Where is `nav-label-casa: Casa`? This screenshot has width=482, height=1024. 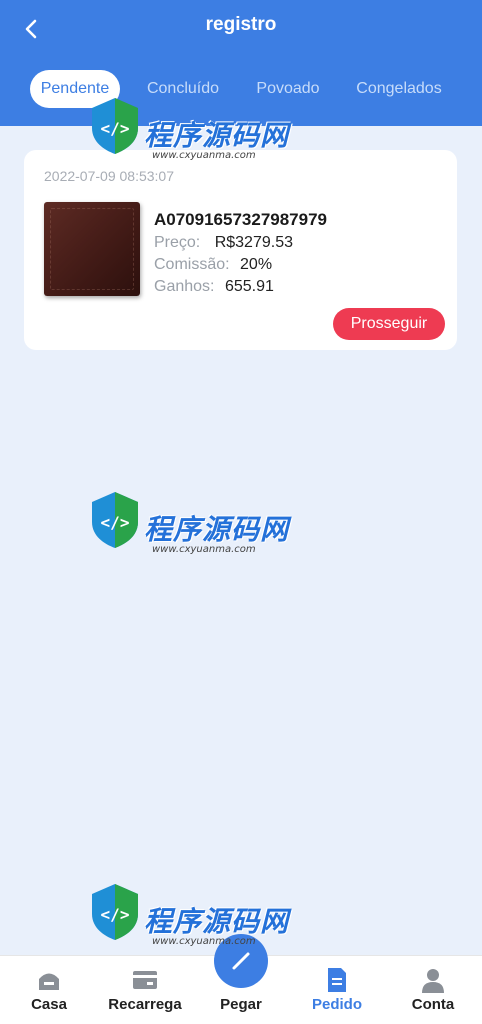
nav-label-casa: Casa is located at coordinates (49, 1004).